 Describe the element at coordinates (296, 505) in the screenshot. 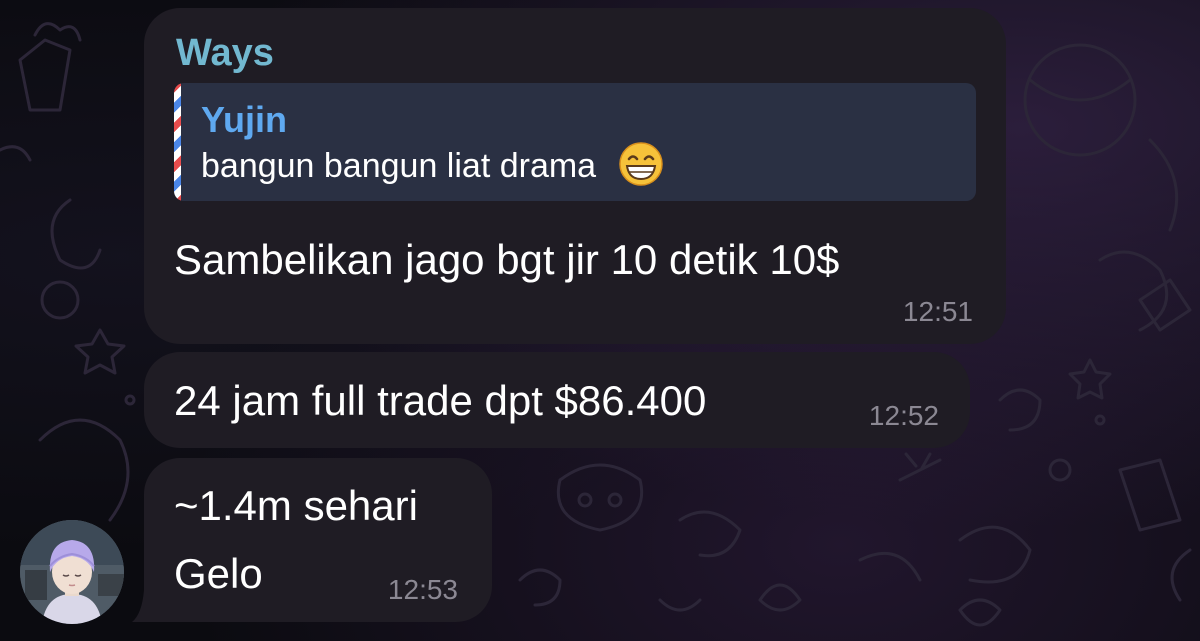

I see `message-text-line: ~1.4m sehari` at that location.